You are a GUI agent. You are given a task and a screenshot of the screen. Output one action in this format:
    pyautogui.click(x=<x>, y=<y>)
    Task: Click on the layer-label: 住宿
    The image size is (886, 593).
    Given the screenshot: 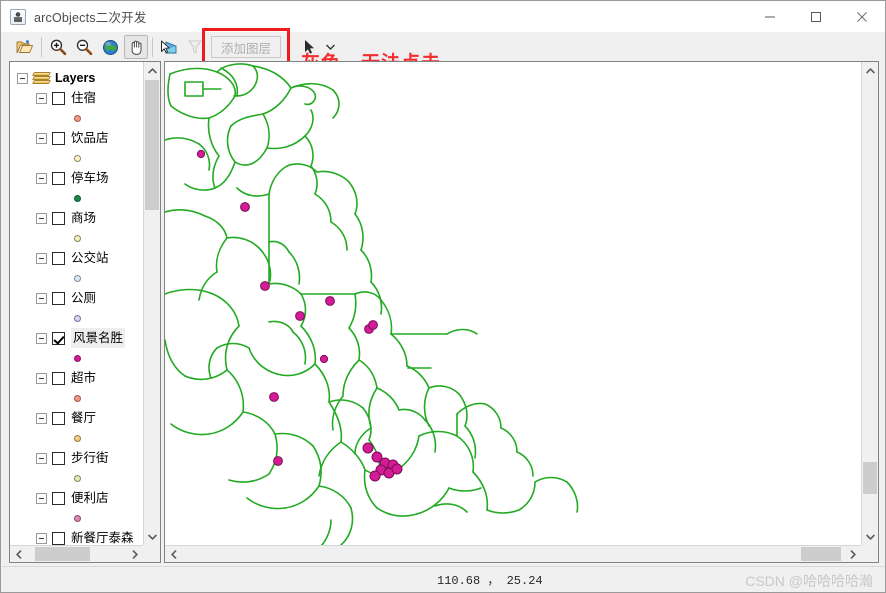 What is the action you would take?
    pyautogui.click(x=84, y=98)
    